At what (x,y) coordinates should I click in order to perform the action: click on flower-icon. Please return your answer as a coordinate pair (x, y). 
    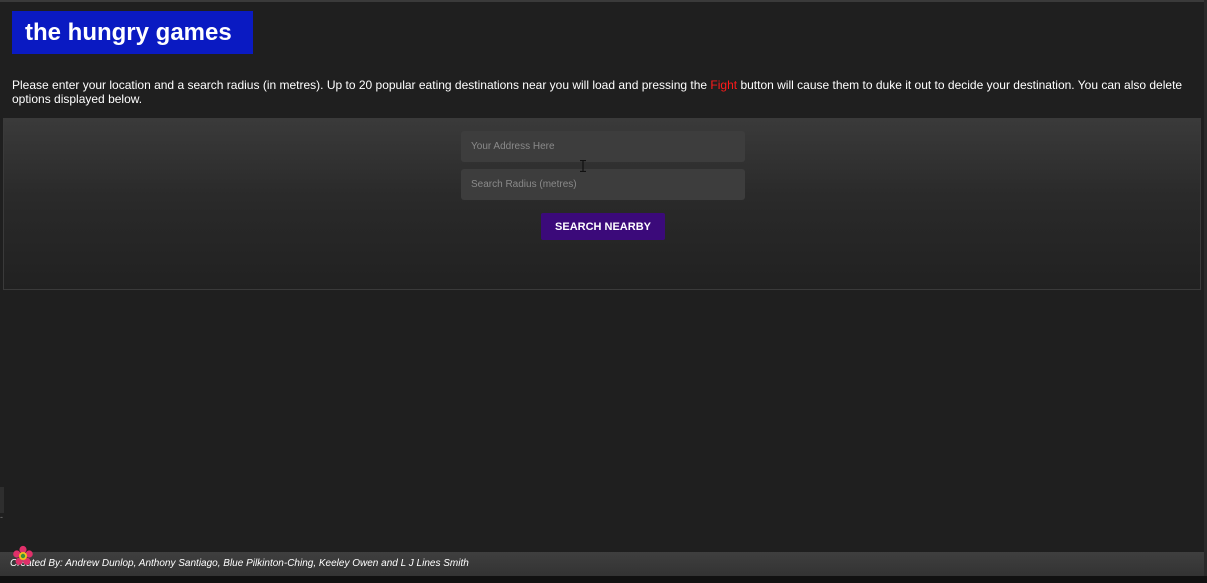
    Looking at the image, I should click on (23, 555).